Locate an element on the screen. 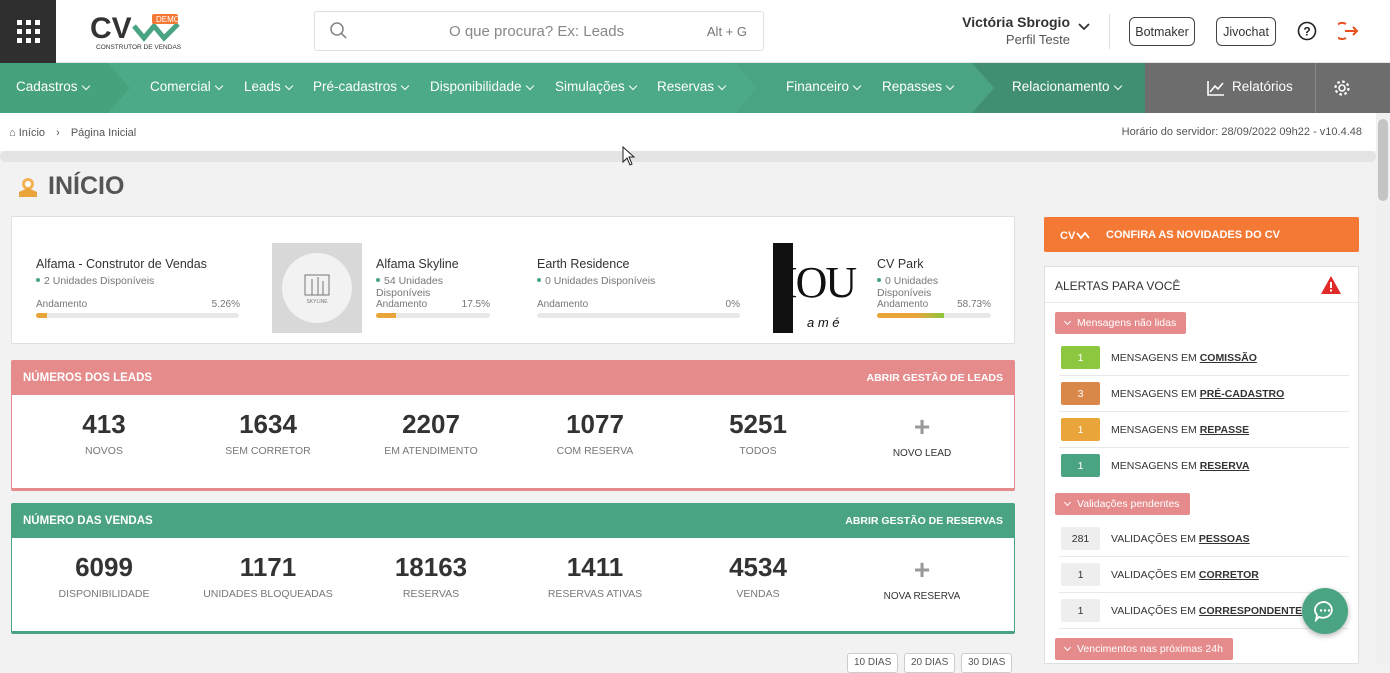 The height and width of the screenshot is (673, 1390). new-reserva-button: + NOVA RESERVA is located at coordinates (922, 578).